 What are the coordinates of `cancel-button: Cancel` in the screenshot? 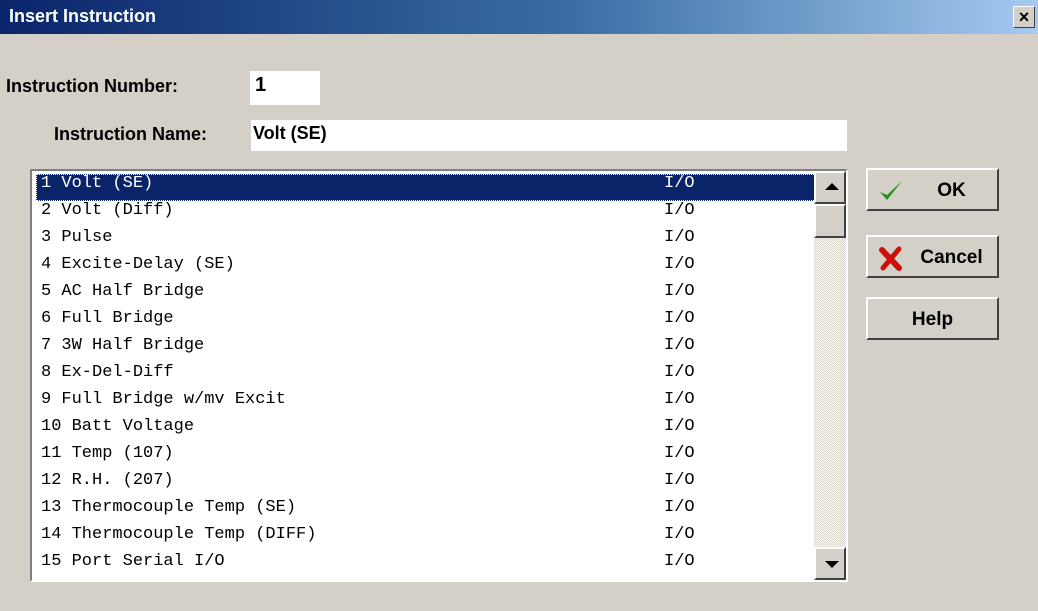 It's located at (932, 256).